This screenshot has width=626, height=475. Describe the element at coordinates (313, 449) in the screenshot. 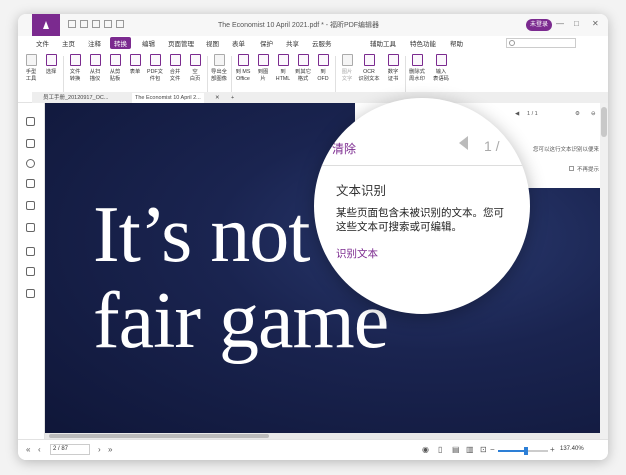

I see `status-bar: « ‹ 2 / 87 › » ◉ ▯ ▤ ▥ ⊡ − + 137.40%` at that location.